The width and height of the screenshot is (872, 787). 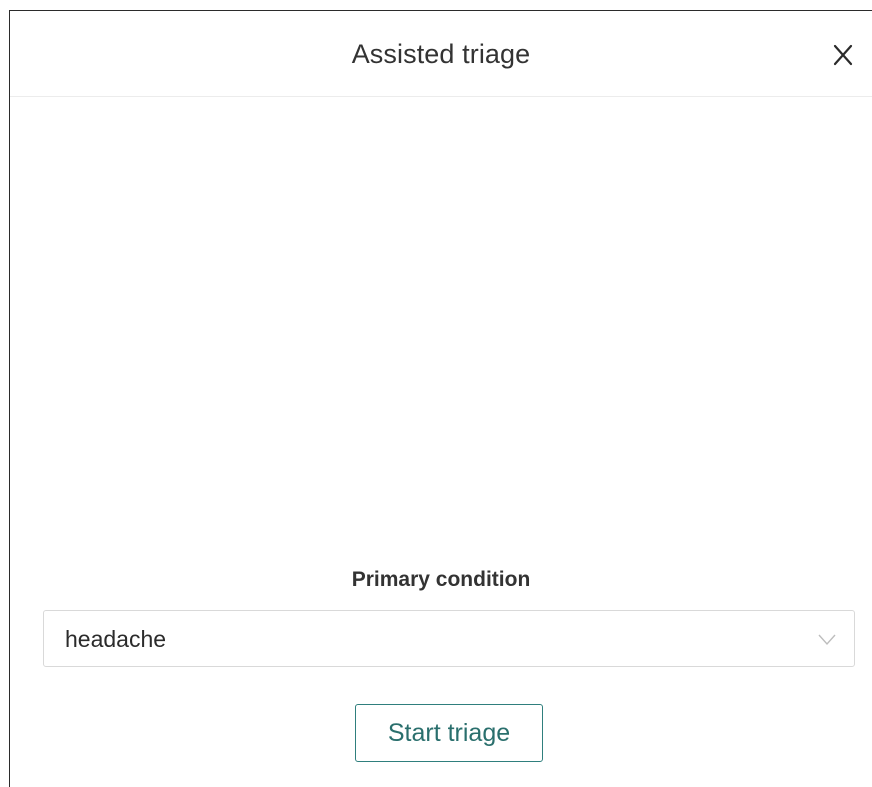 What do you see at coordinates (449, 733) in the screenshot?
I see `start-triage-button: Start triage` at bounding box center [449, 733].